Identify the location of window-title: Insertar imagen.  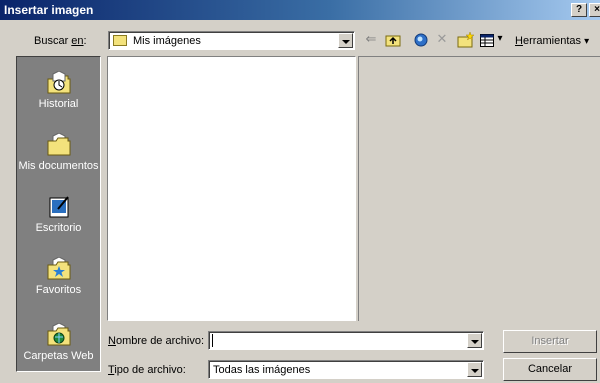
(49, 10).